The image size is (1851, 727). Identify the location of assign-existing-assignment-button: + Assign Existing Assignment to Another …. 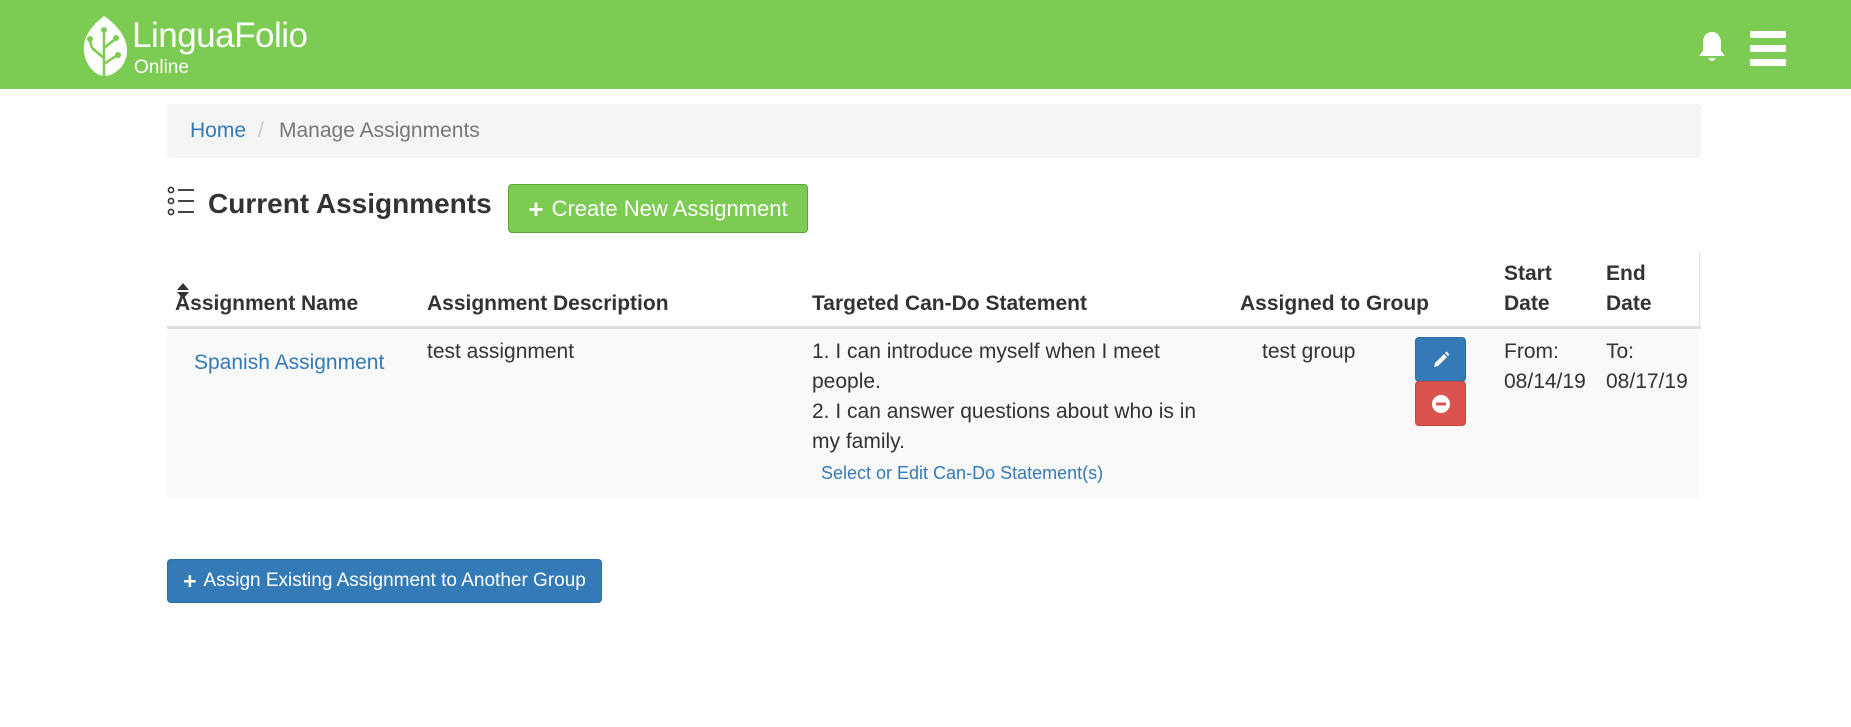
(384, 581).